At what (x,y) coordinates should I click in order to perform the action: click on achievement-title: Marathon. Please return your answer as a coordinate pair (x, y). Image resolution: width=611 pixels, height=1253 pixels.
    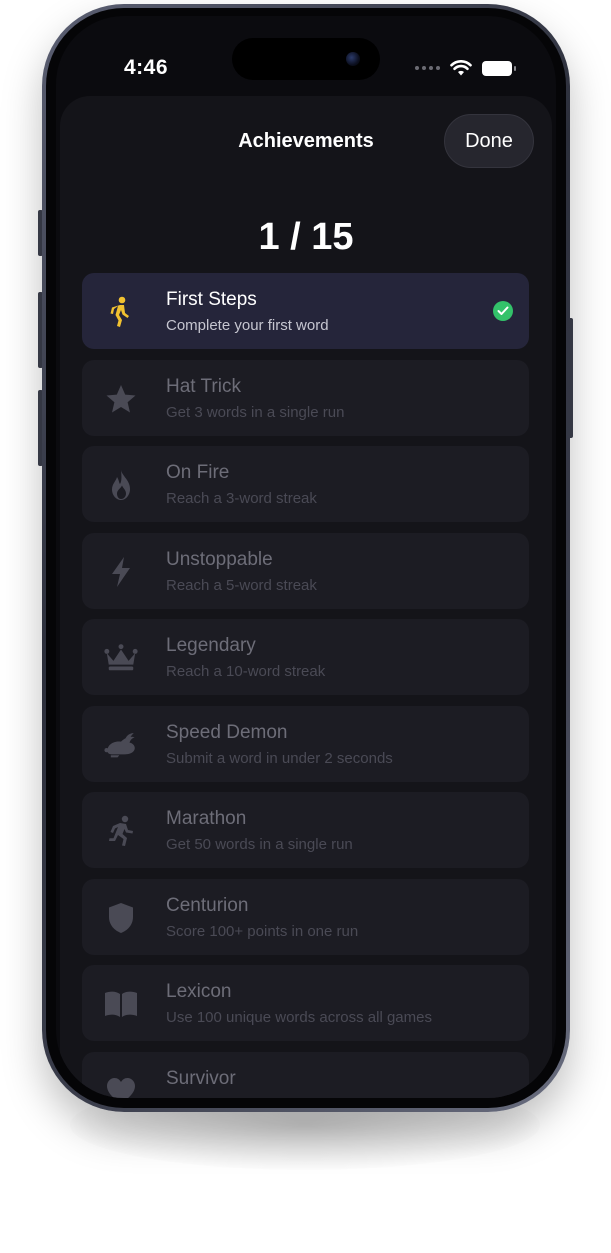
    Looking at the image, I should click on (206, 818).